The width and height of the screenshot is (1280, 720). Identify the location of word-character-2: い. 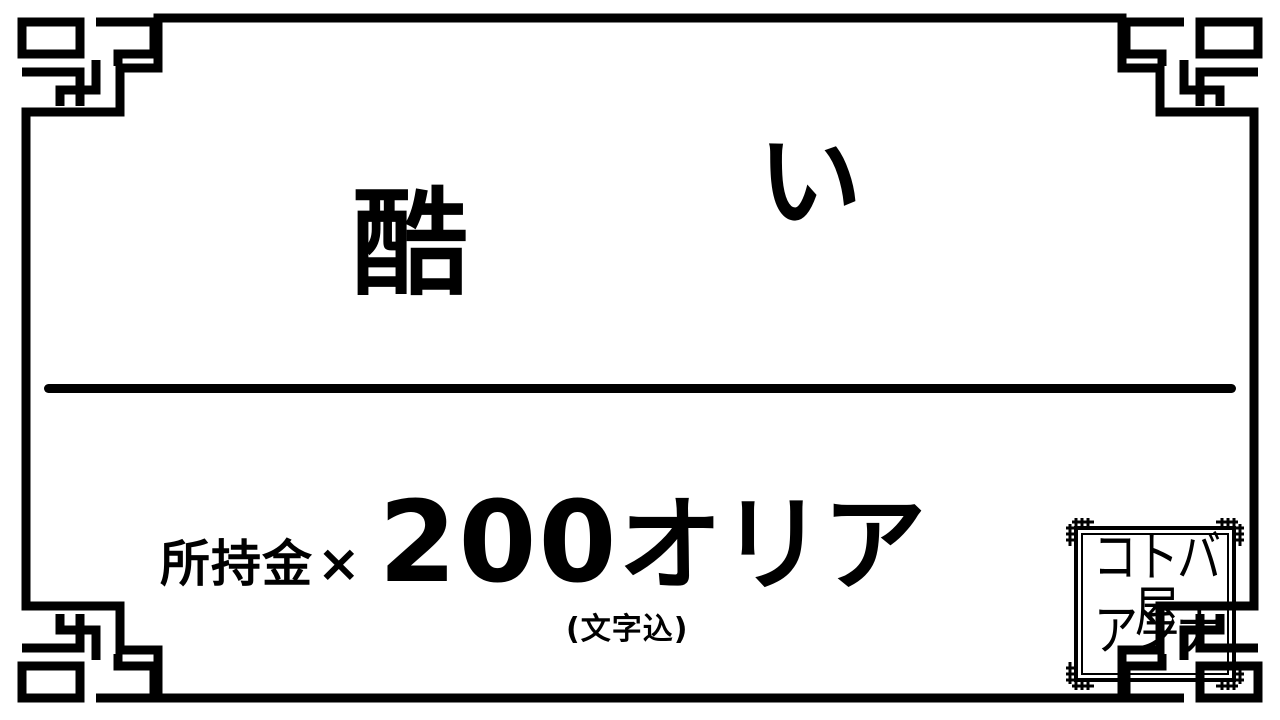
(810, 181).